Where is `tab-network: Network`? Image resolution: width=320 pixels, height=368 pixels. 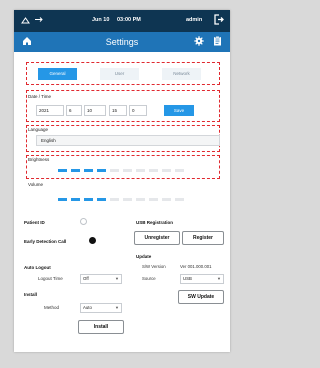 tab-network: Network is located at coordinates (181, 74).